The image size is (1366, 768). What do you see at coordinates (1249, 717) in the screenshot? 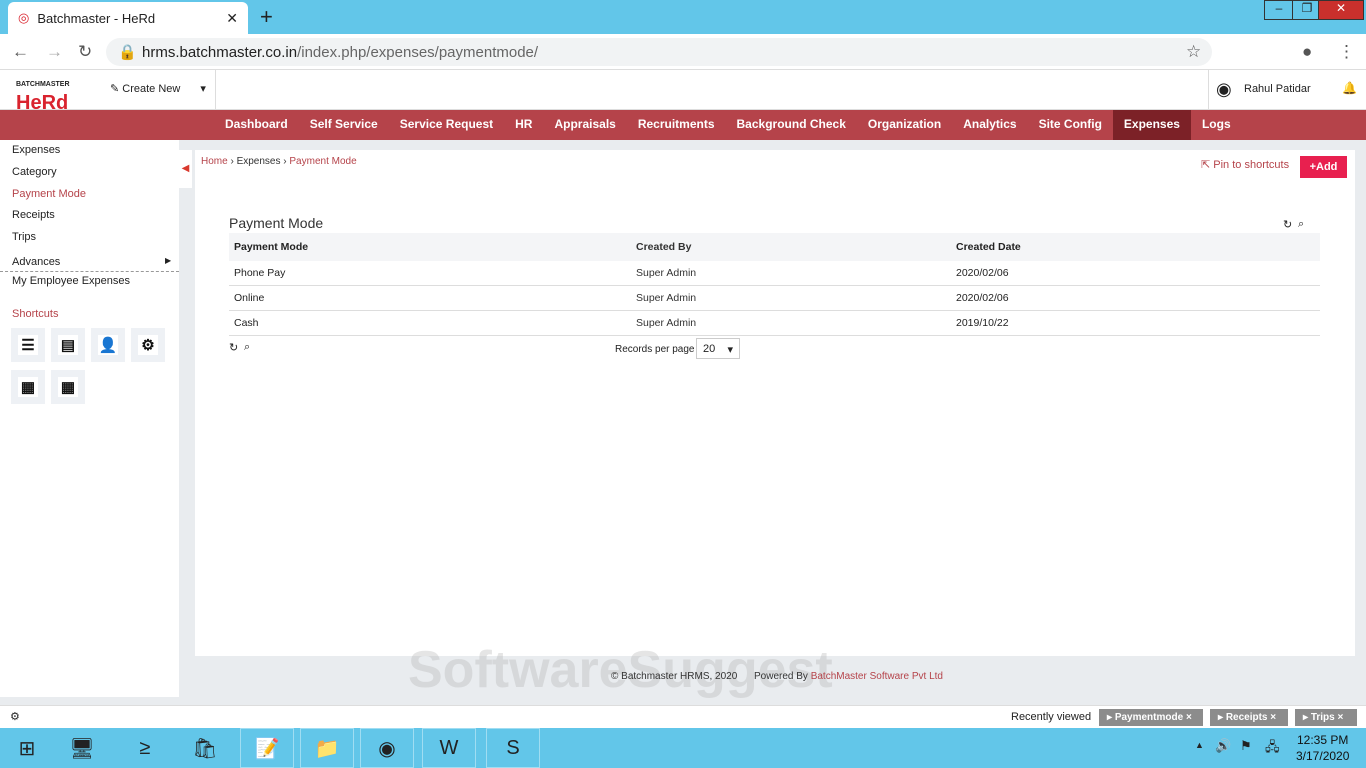
I see `recent-item-receipts: ▸ Receipts ×` at bounding box center [1249, 717].